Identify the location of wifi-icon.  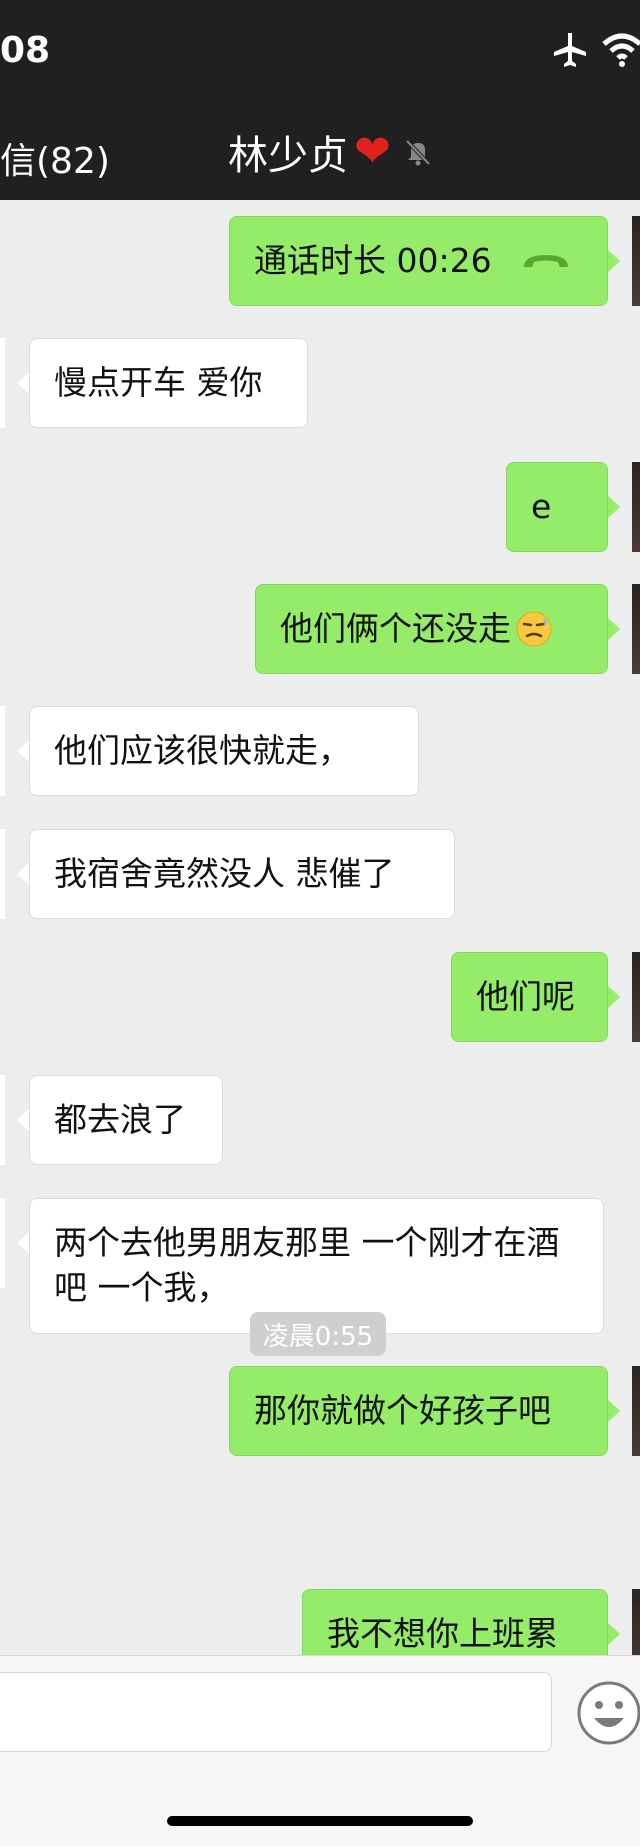
(621, 50).